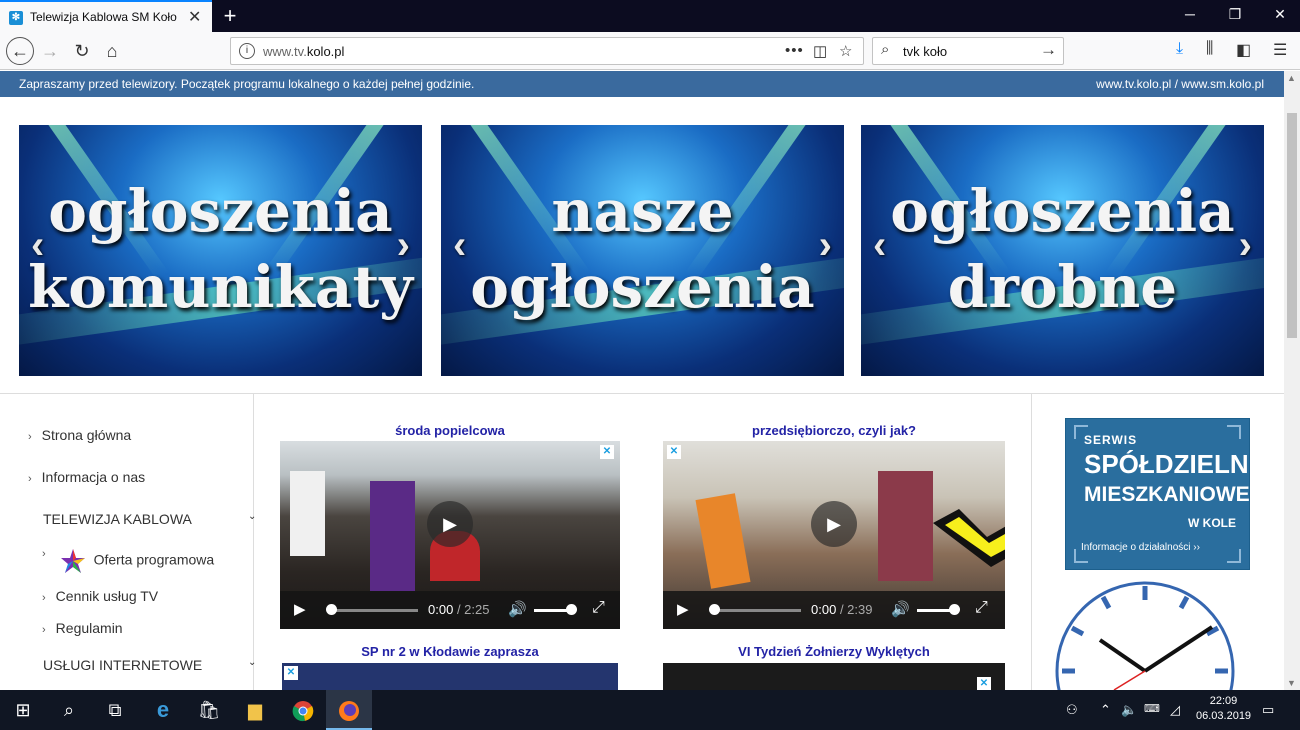  I want to click on keyboard-icon: ⌨, so click(1152, 708).